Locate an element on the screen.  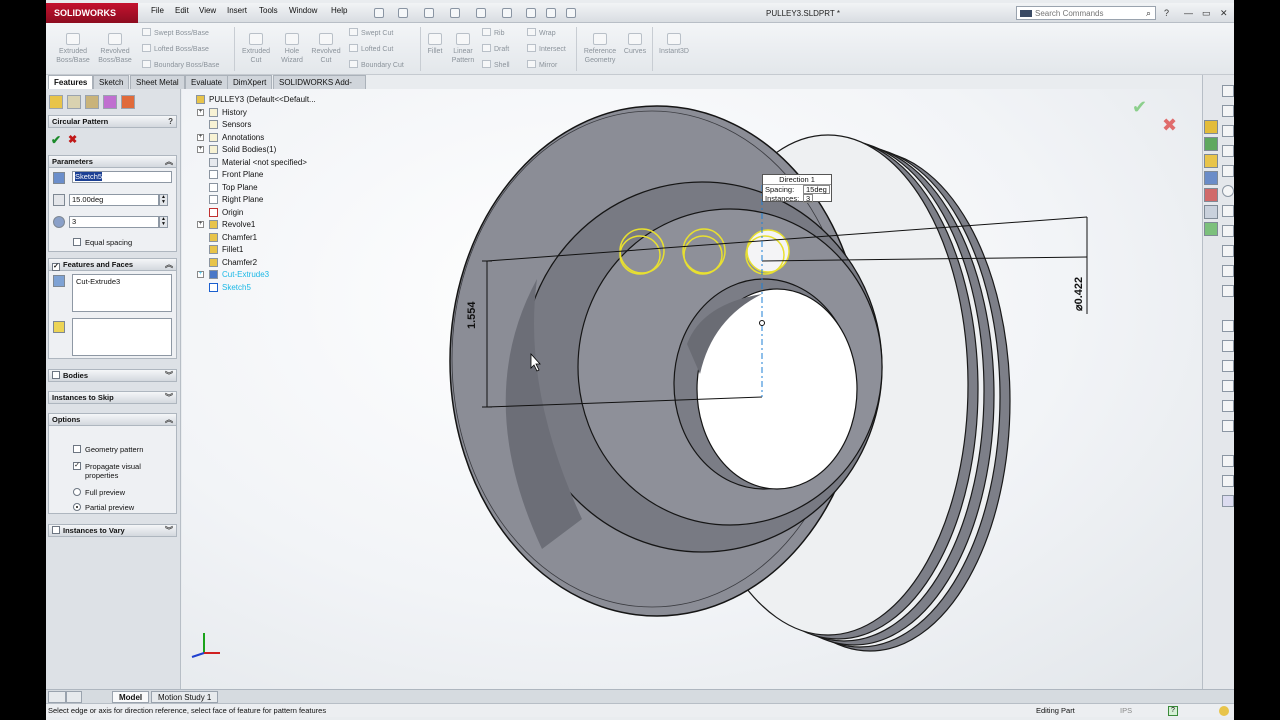
save-icon is located at coordinates (429, 13).